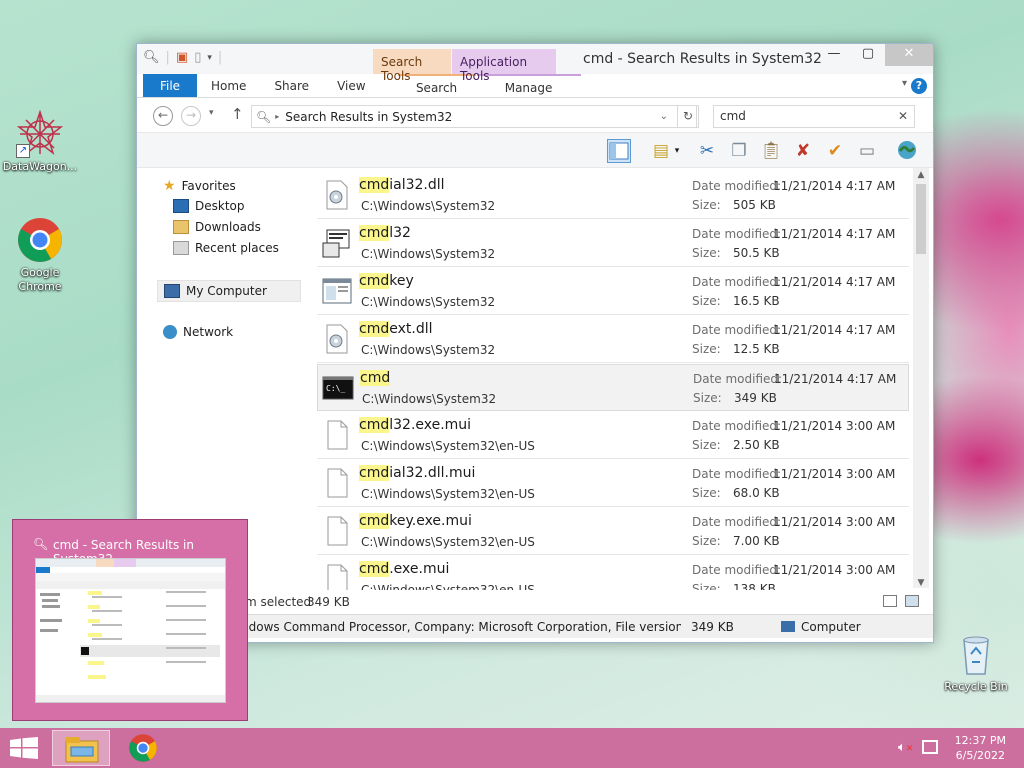  I want to click on nav-recent-places: Recent places, so click(226, 248).